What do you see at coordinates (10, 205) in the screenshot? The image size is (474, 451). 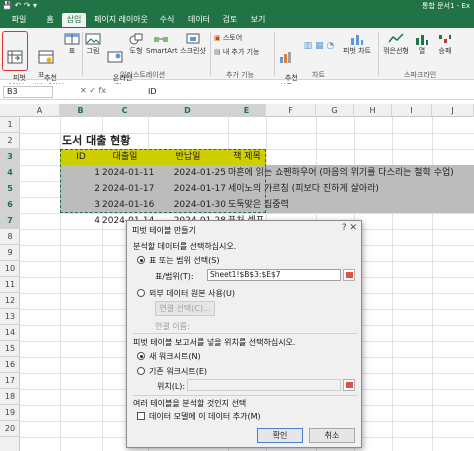 I see `row-header: 6` at bounding box center [10, 205].